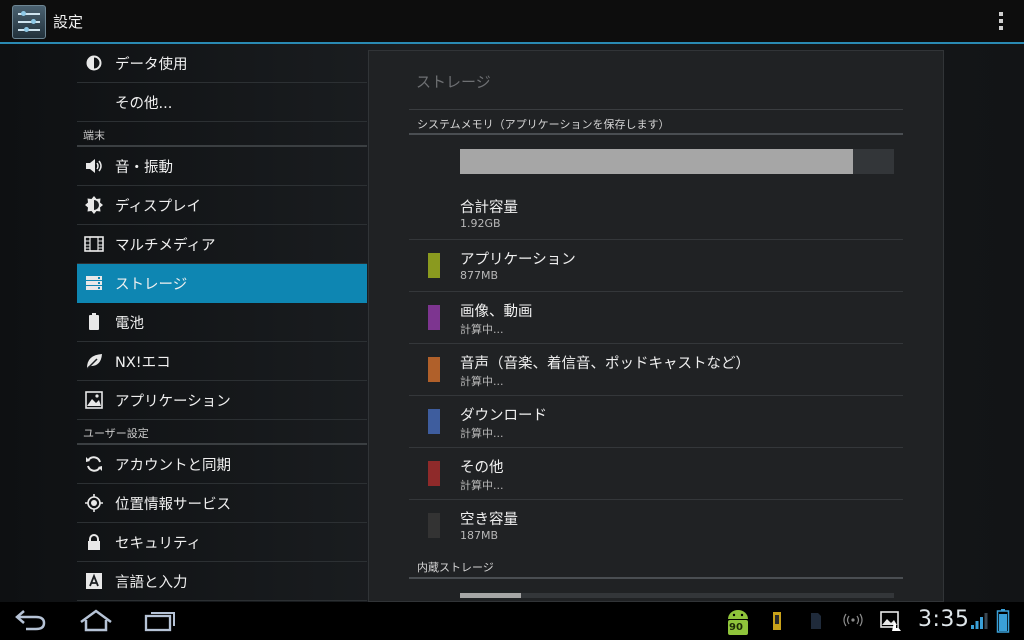 The width and height of the screenshot is (1024, 640). I want to click on sidebar-item-multimedia: マルチメディア, so click(222, 244).